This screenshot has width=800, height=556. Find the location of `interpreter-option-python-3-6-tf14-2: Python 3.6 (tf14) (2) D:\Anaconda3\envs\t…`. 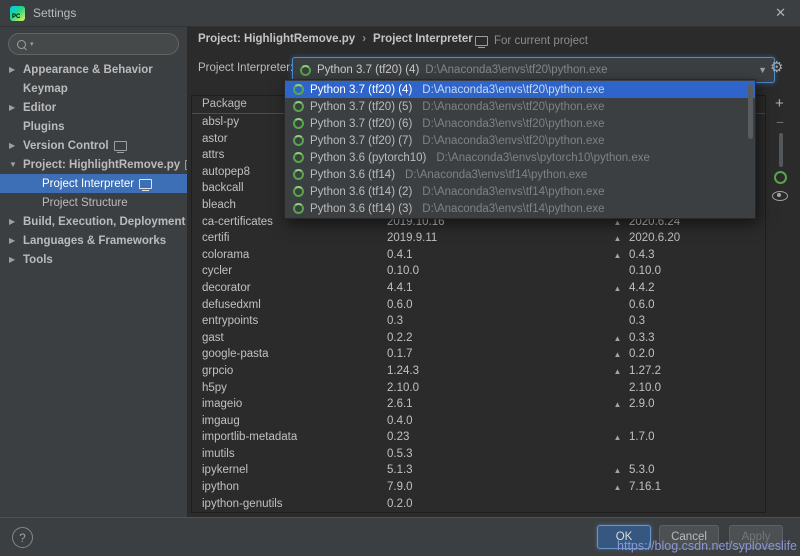

interpreter-option-python-3-6-tf14-2: Python 3.6 (tf14) (2) D:\Anaconda3\envs\t… is located at coordinates (520, 191).